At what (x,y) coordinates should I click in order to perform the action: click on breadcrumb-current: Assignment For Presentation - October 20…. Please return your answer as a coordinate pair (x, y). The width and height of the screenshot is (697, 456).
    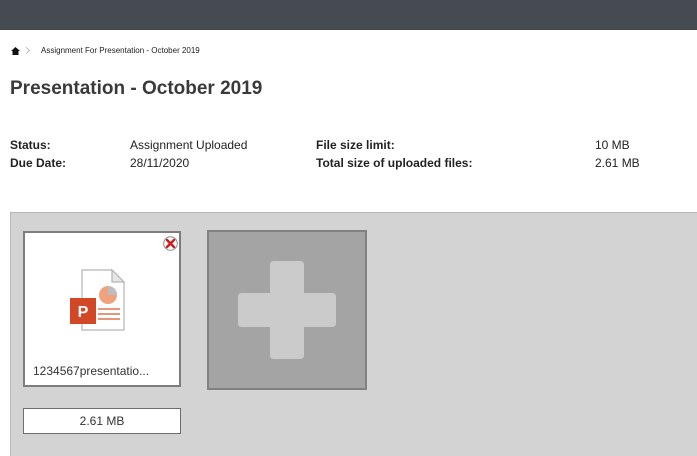
    Looking at the image, I should click on (120, 50).